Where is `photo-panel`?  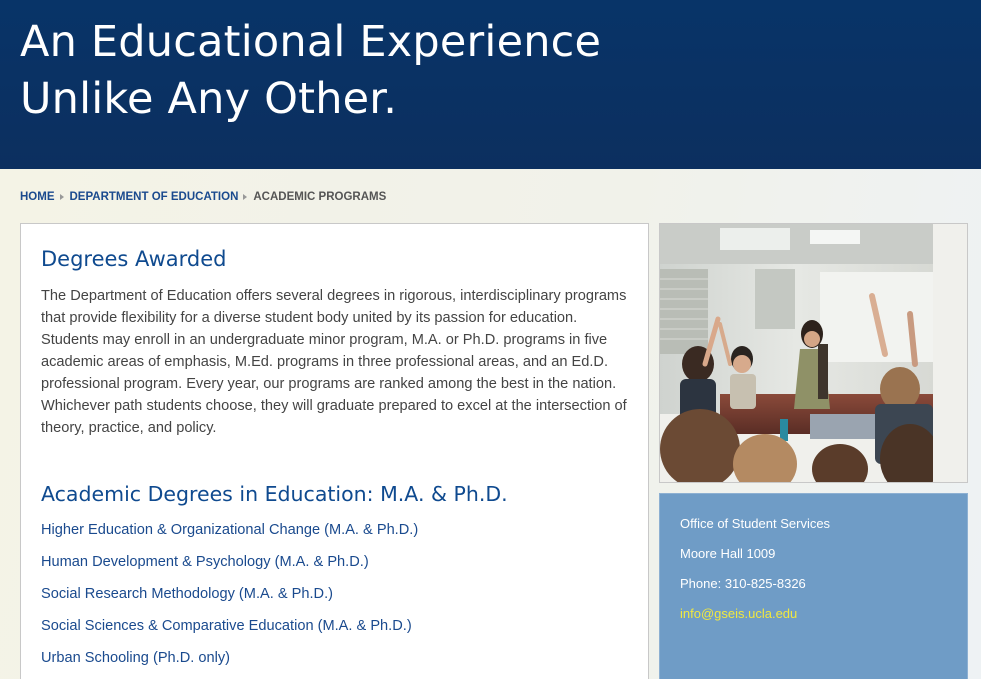 photo-panel is located at coordinates (813, 353).